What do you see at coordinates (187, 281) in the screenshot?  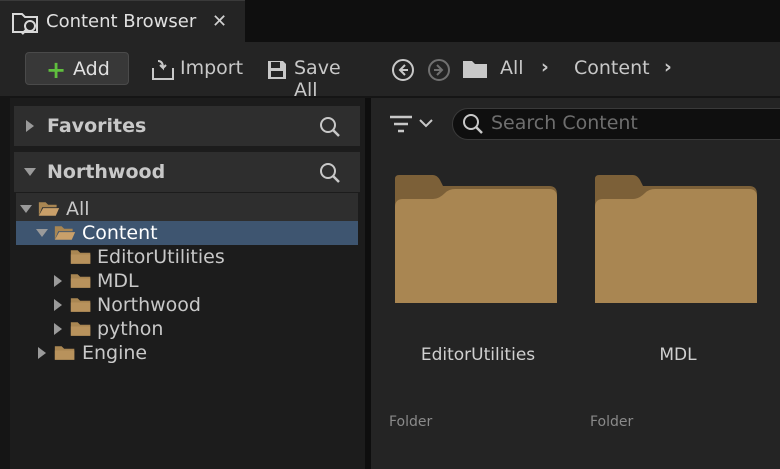 I see `tree-item-mdl: MDL` at bounding box center [187, 281].